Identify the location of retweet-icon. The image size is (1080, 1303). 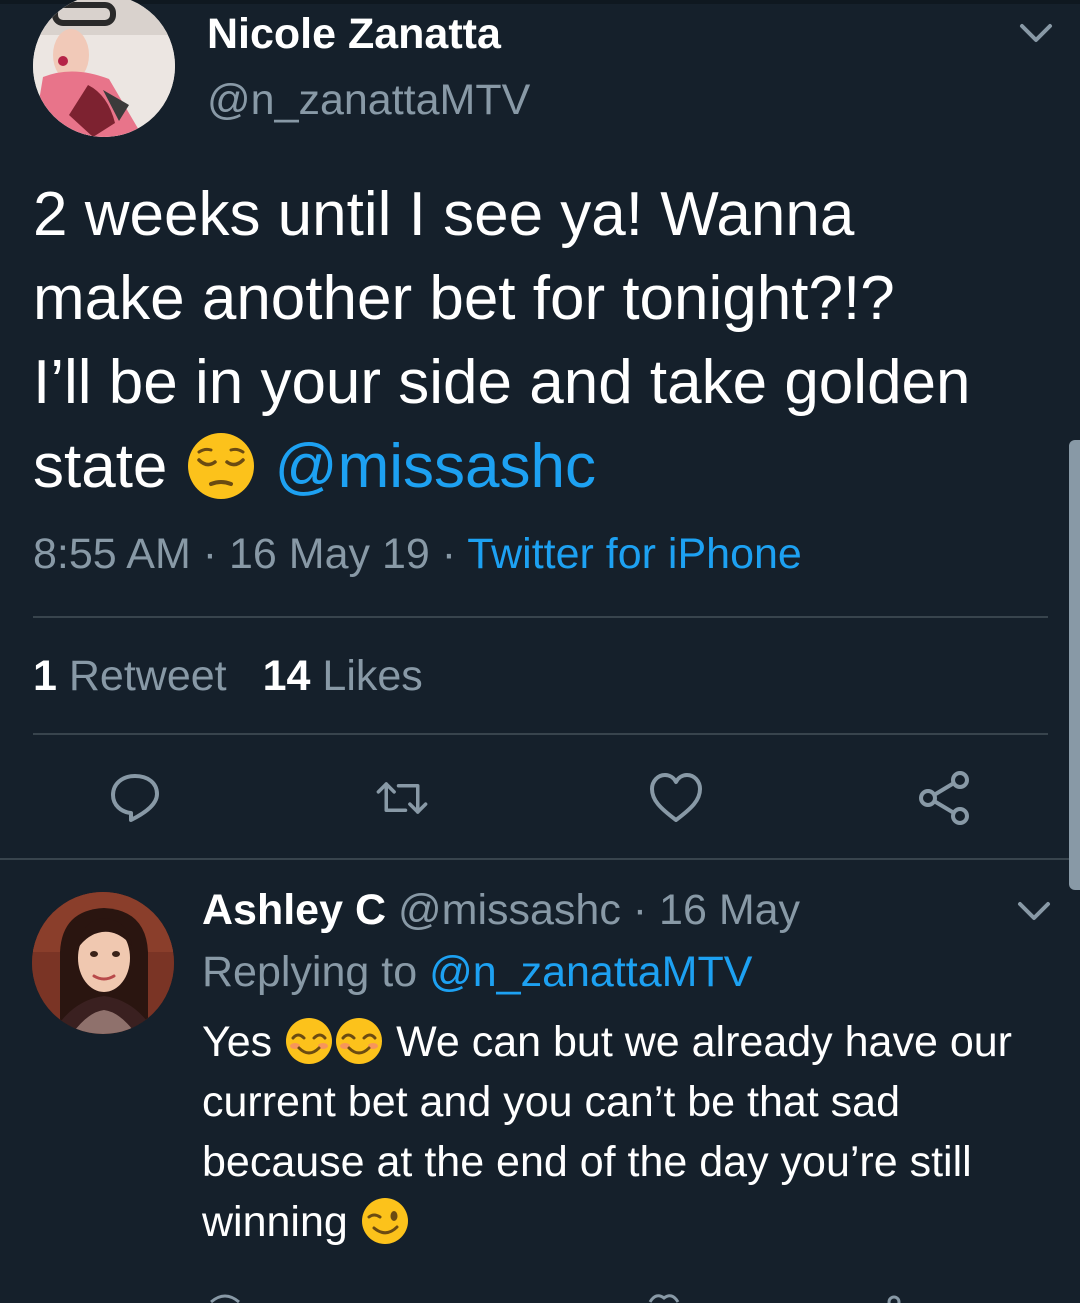
(402, 798).